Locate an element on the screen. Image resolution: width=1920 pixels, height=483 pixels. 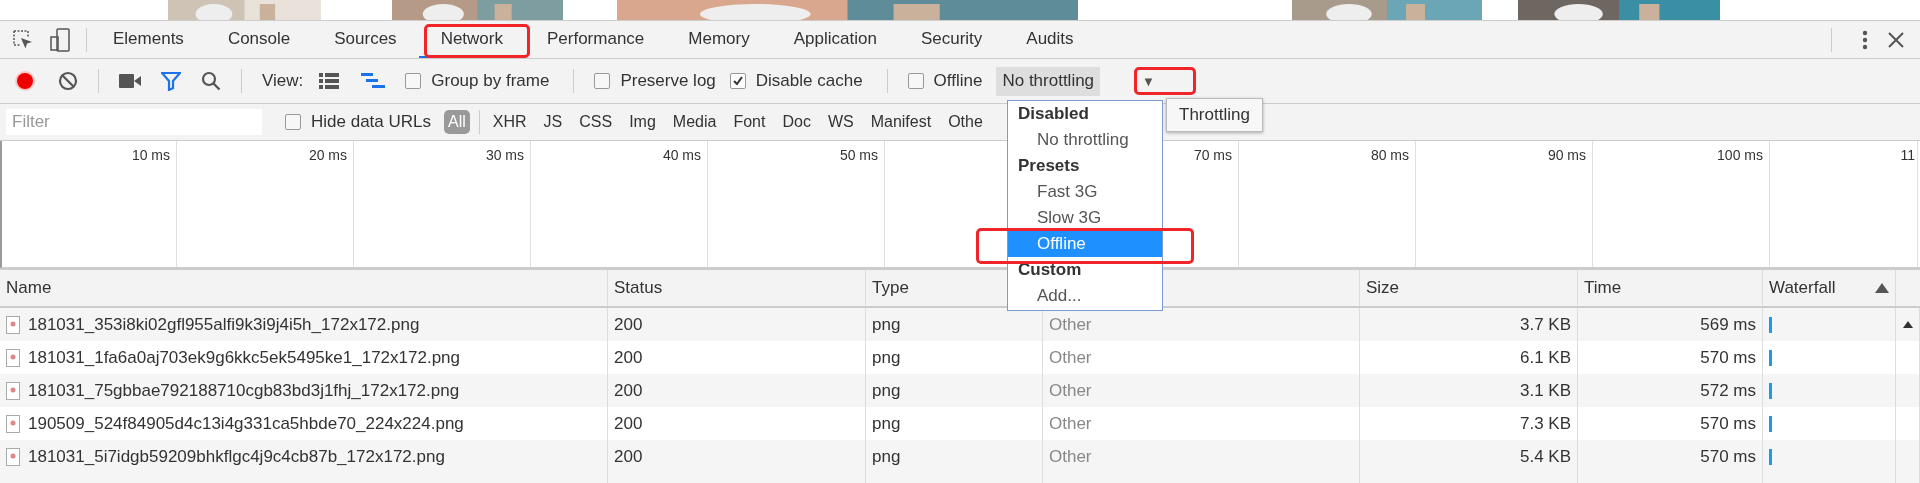
tab: Performance is located at coordinates (596, 39).